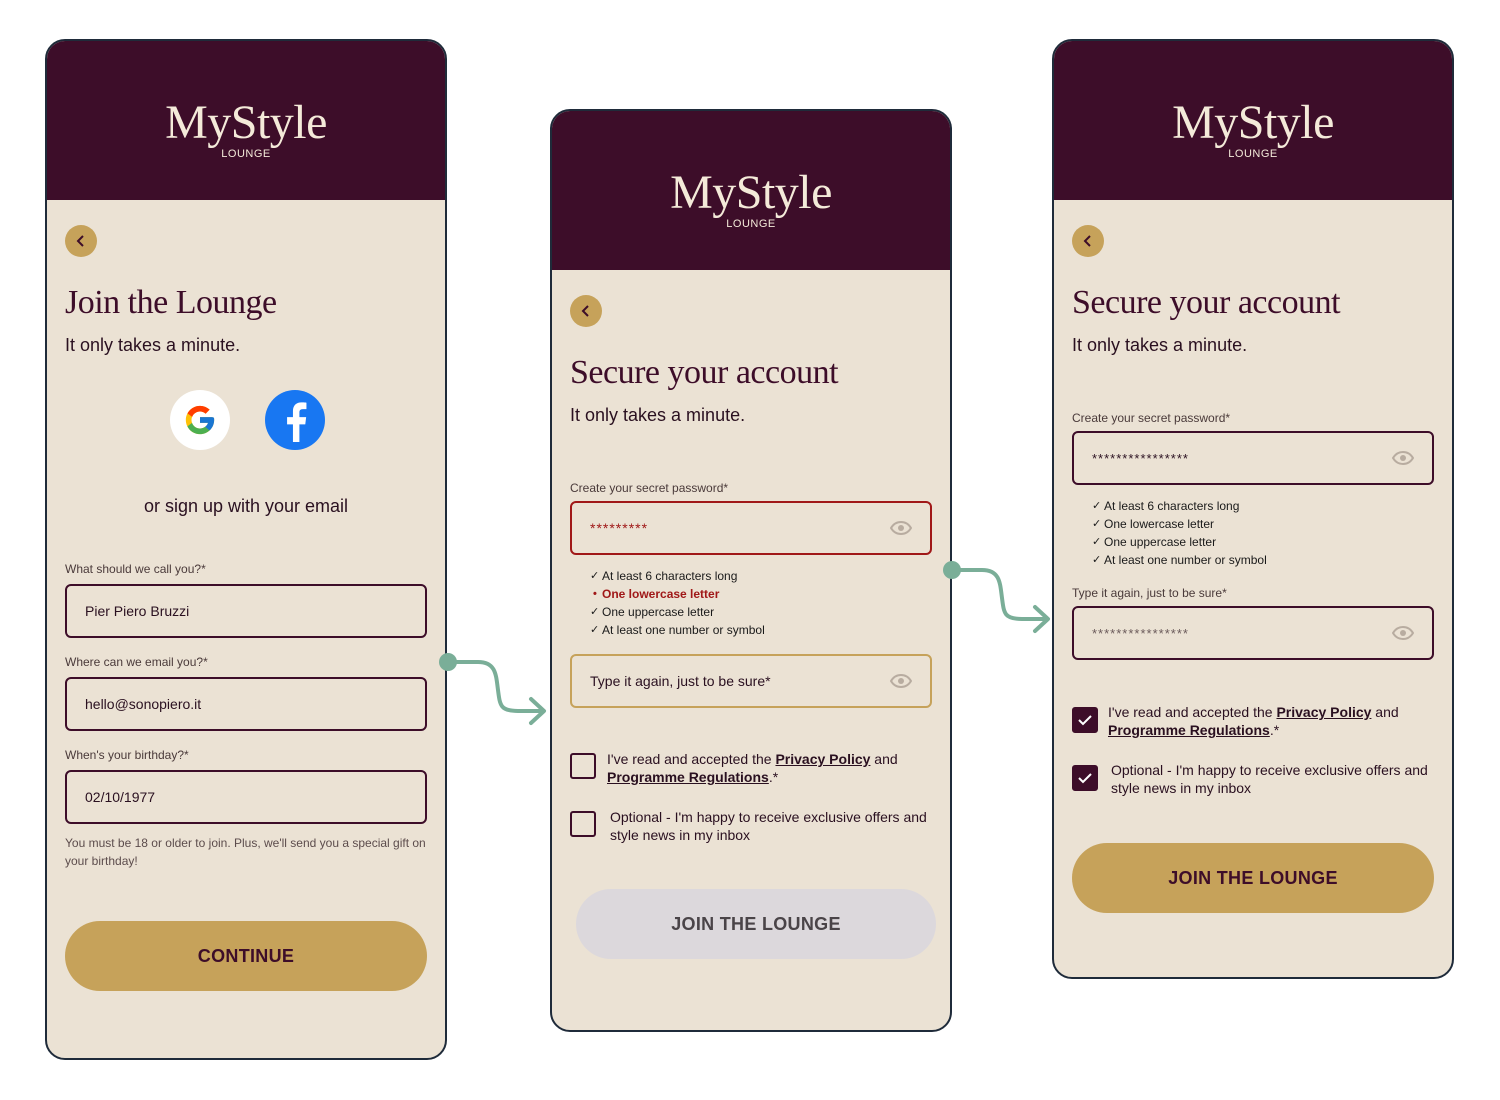 Image resolution: width=1500 pixels, height=1100 pixels. What do you see at coordinates (1253, 458) in the screenshot?
I see `password-field: ****************` at bounding box center [1253, 458].